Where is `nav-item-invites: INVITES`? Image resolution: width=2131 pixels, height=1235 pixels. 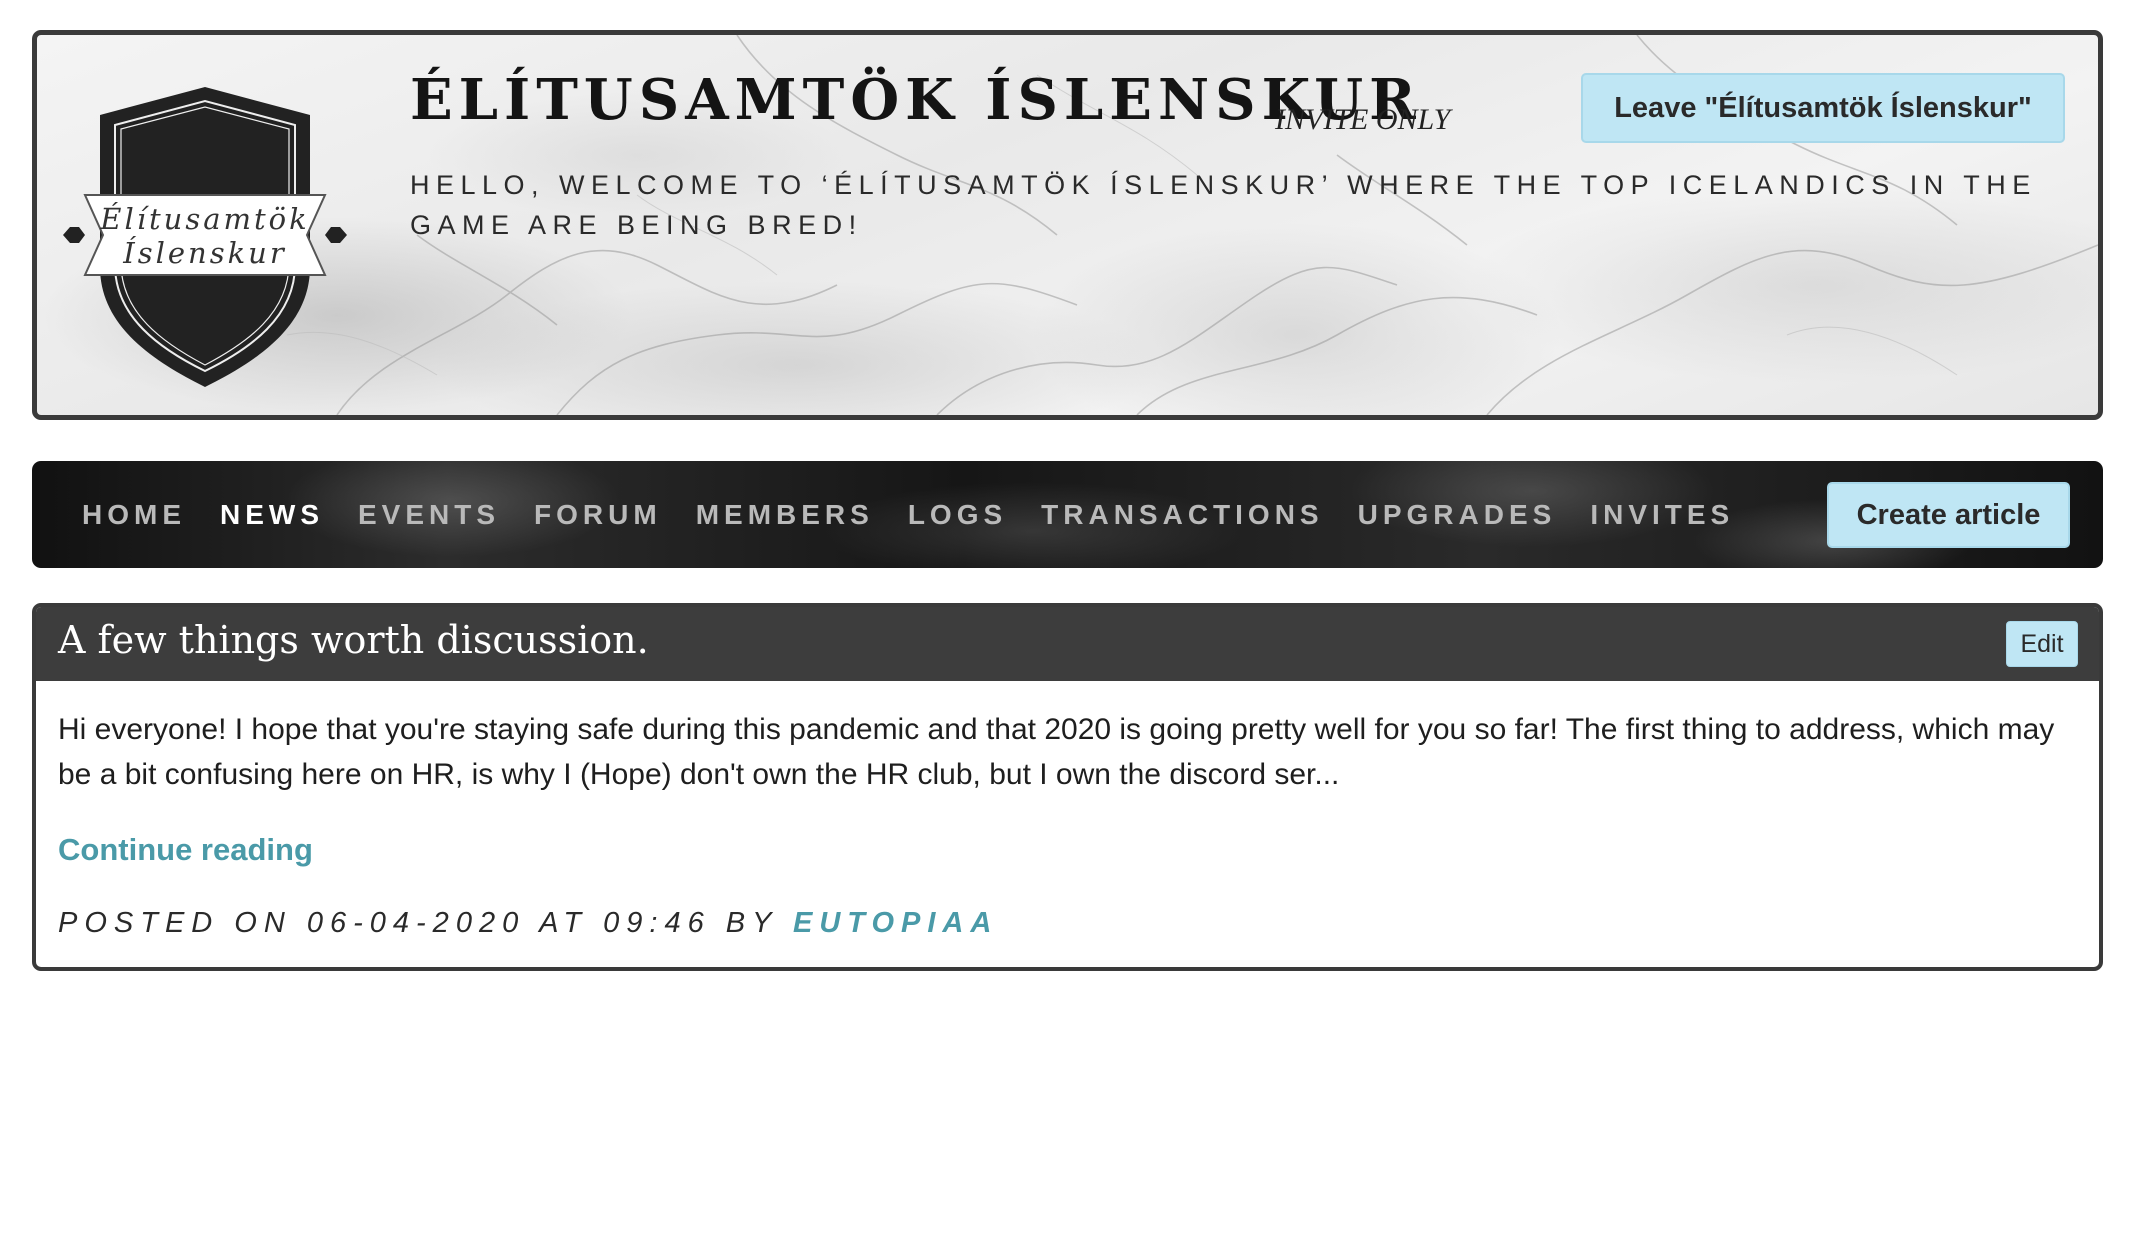 nav-item-invites: INVITES is located at coordinates (1662, 515).